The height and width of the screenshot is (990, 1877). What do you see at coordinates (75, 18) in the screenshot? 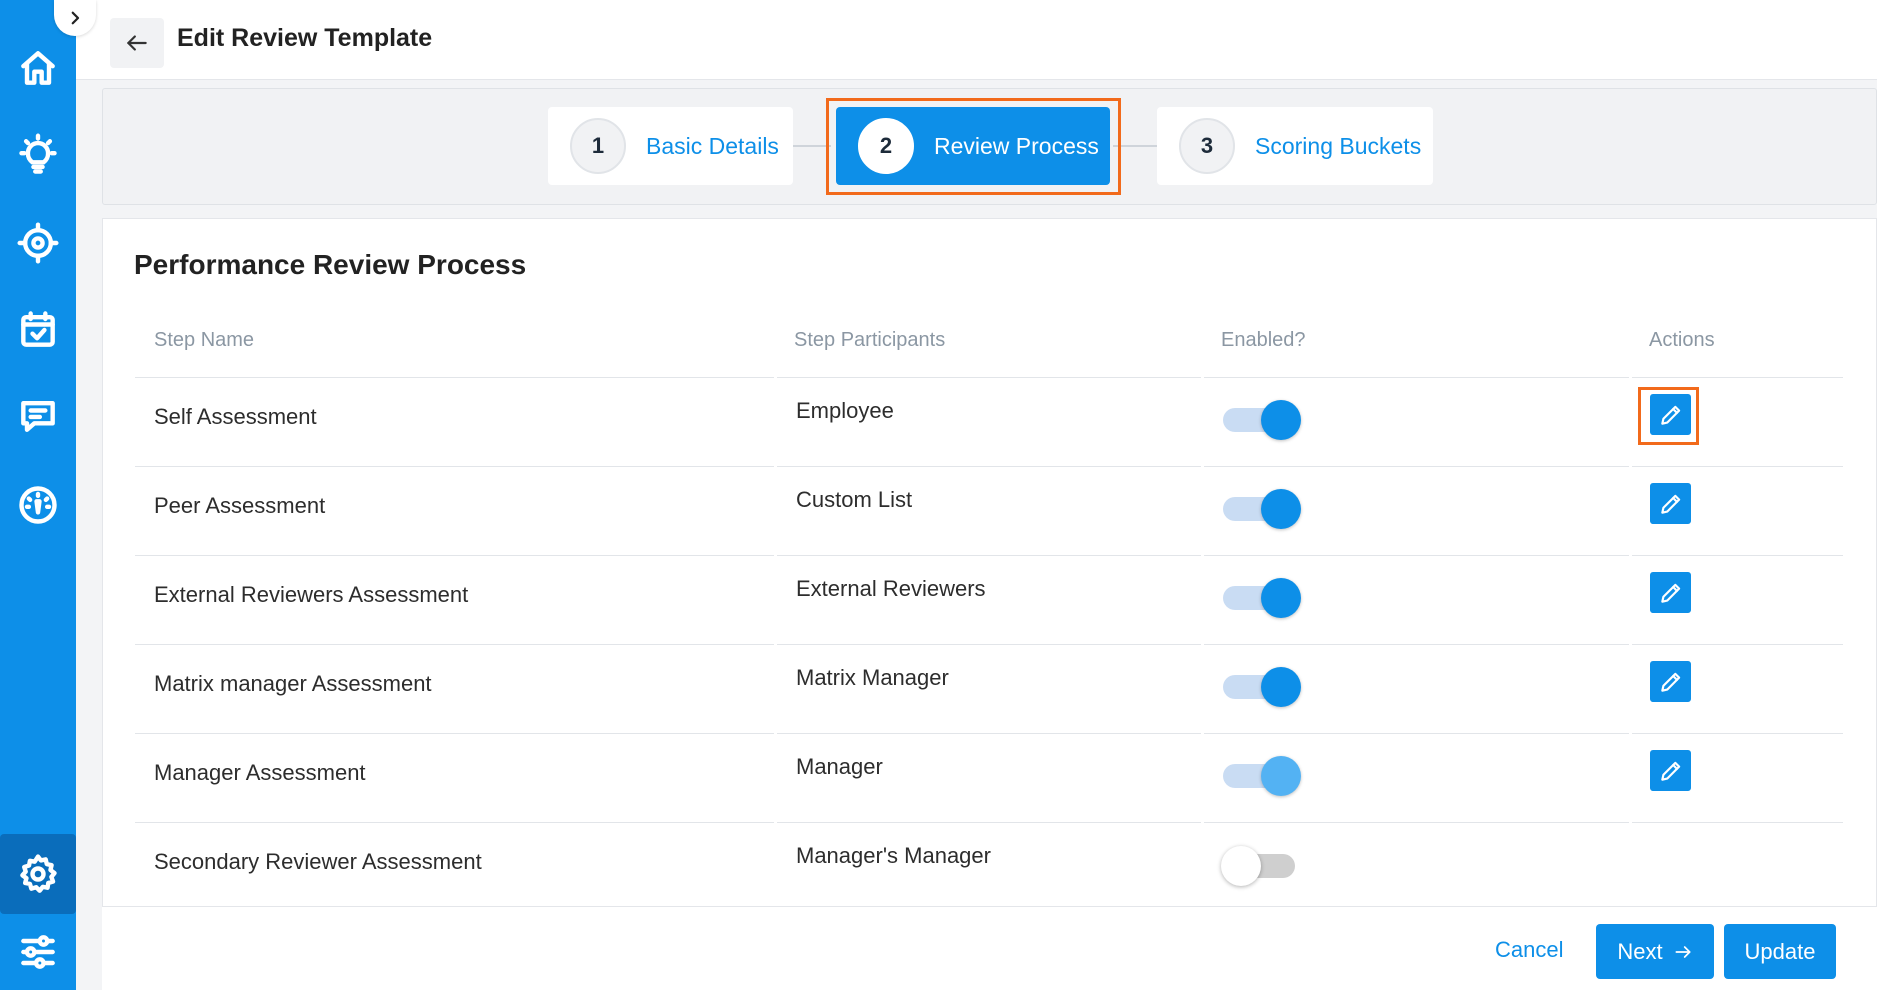
I see `chevron-right-icon` at bounding box center [75, 18].